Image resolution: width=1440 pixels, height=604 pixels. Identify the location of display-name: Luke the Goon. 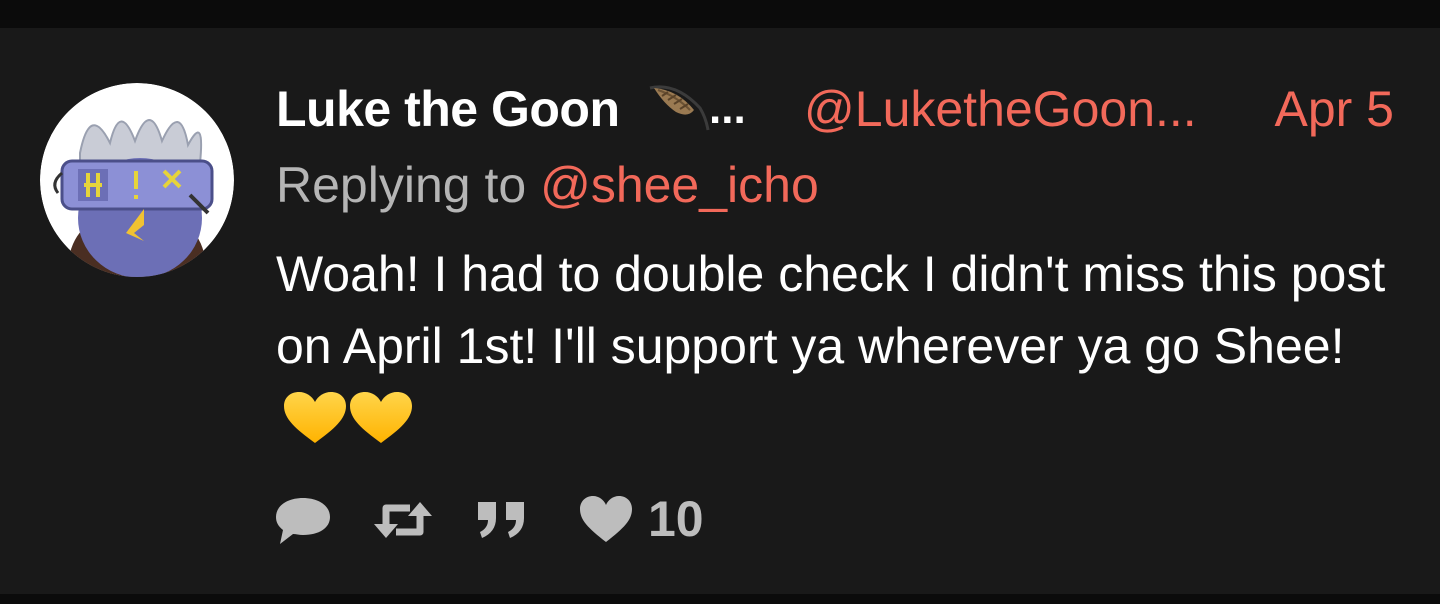
(448, 109).